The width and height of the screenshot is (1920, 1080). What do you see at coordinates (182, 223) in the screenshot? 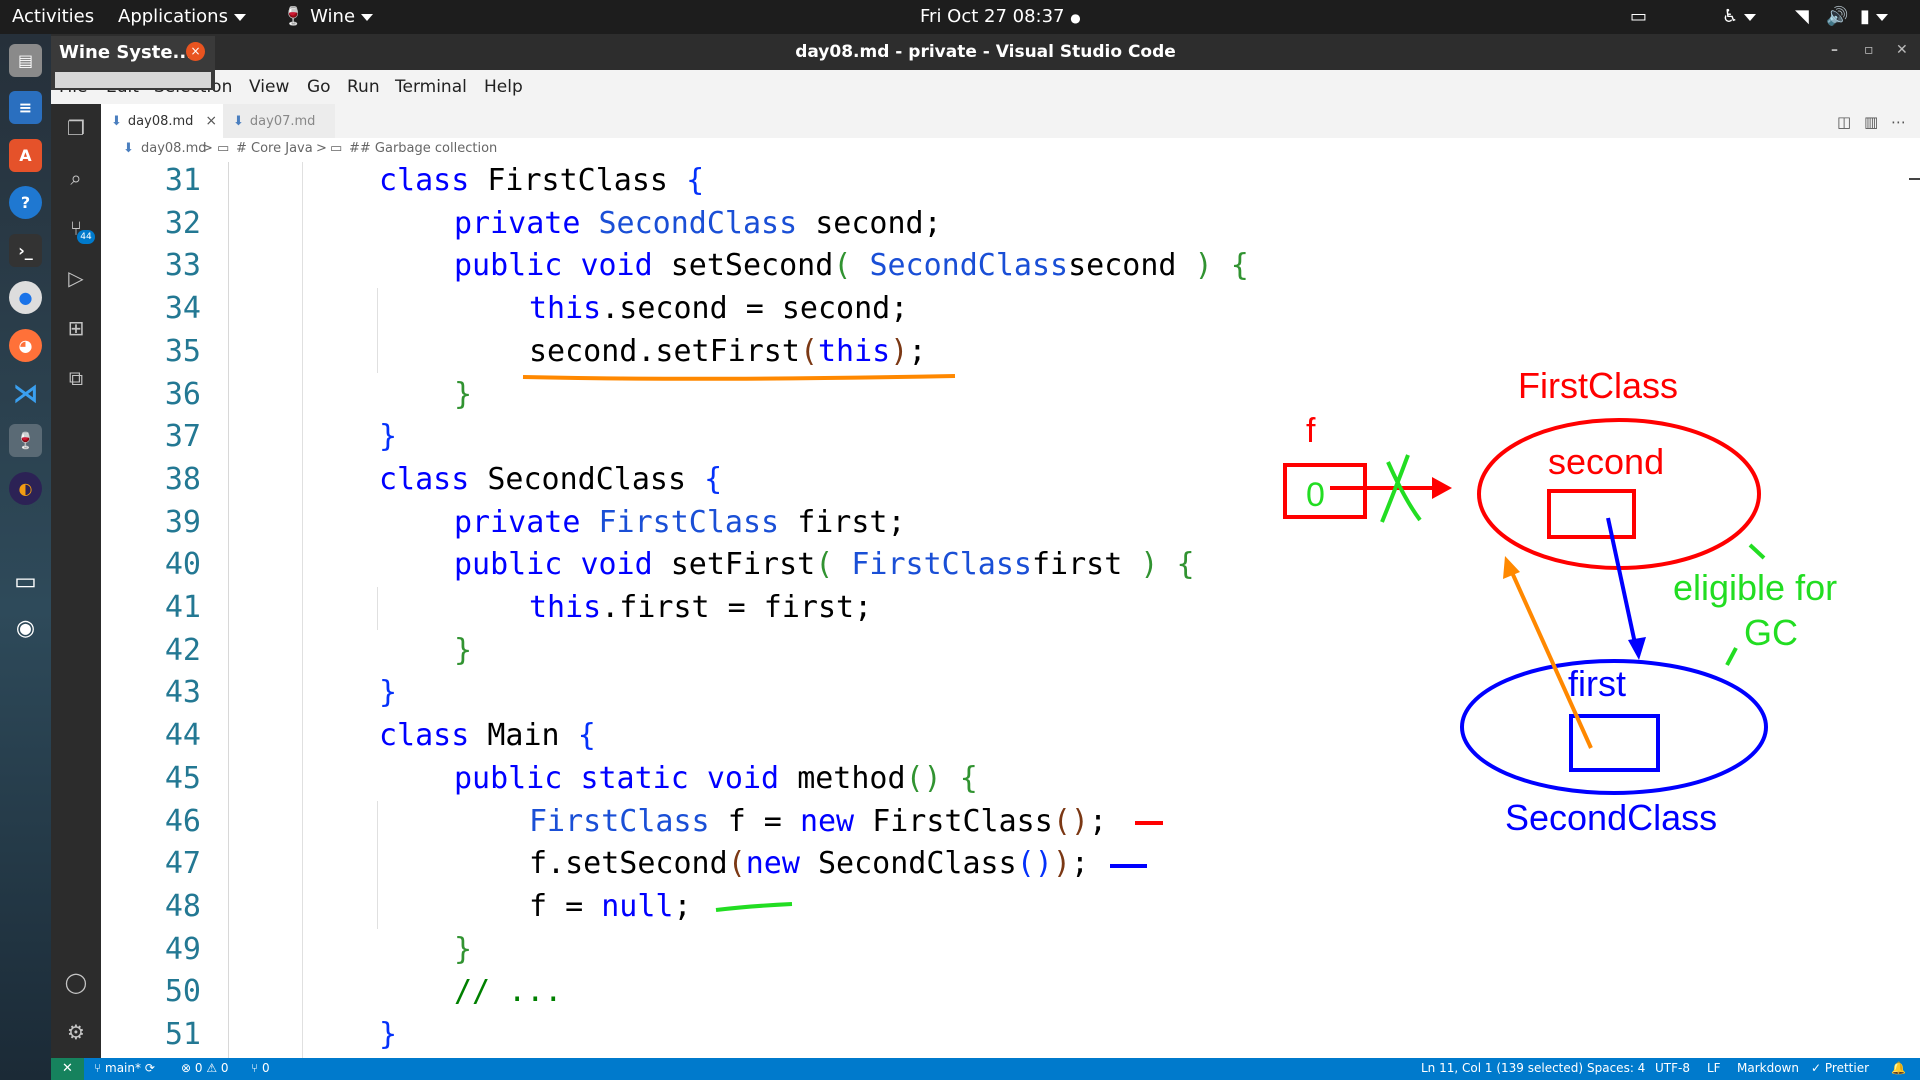
I see `line-number: 32` at bounding box center [182, 223].